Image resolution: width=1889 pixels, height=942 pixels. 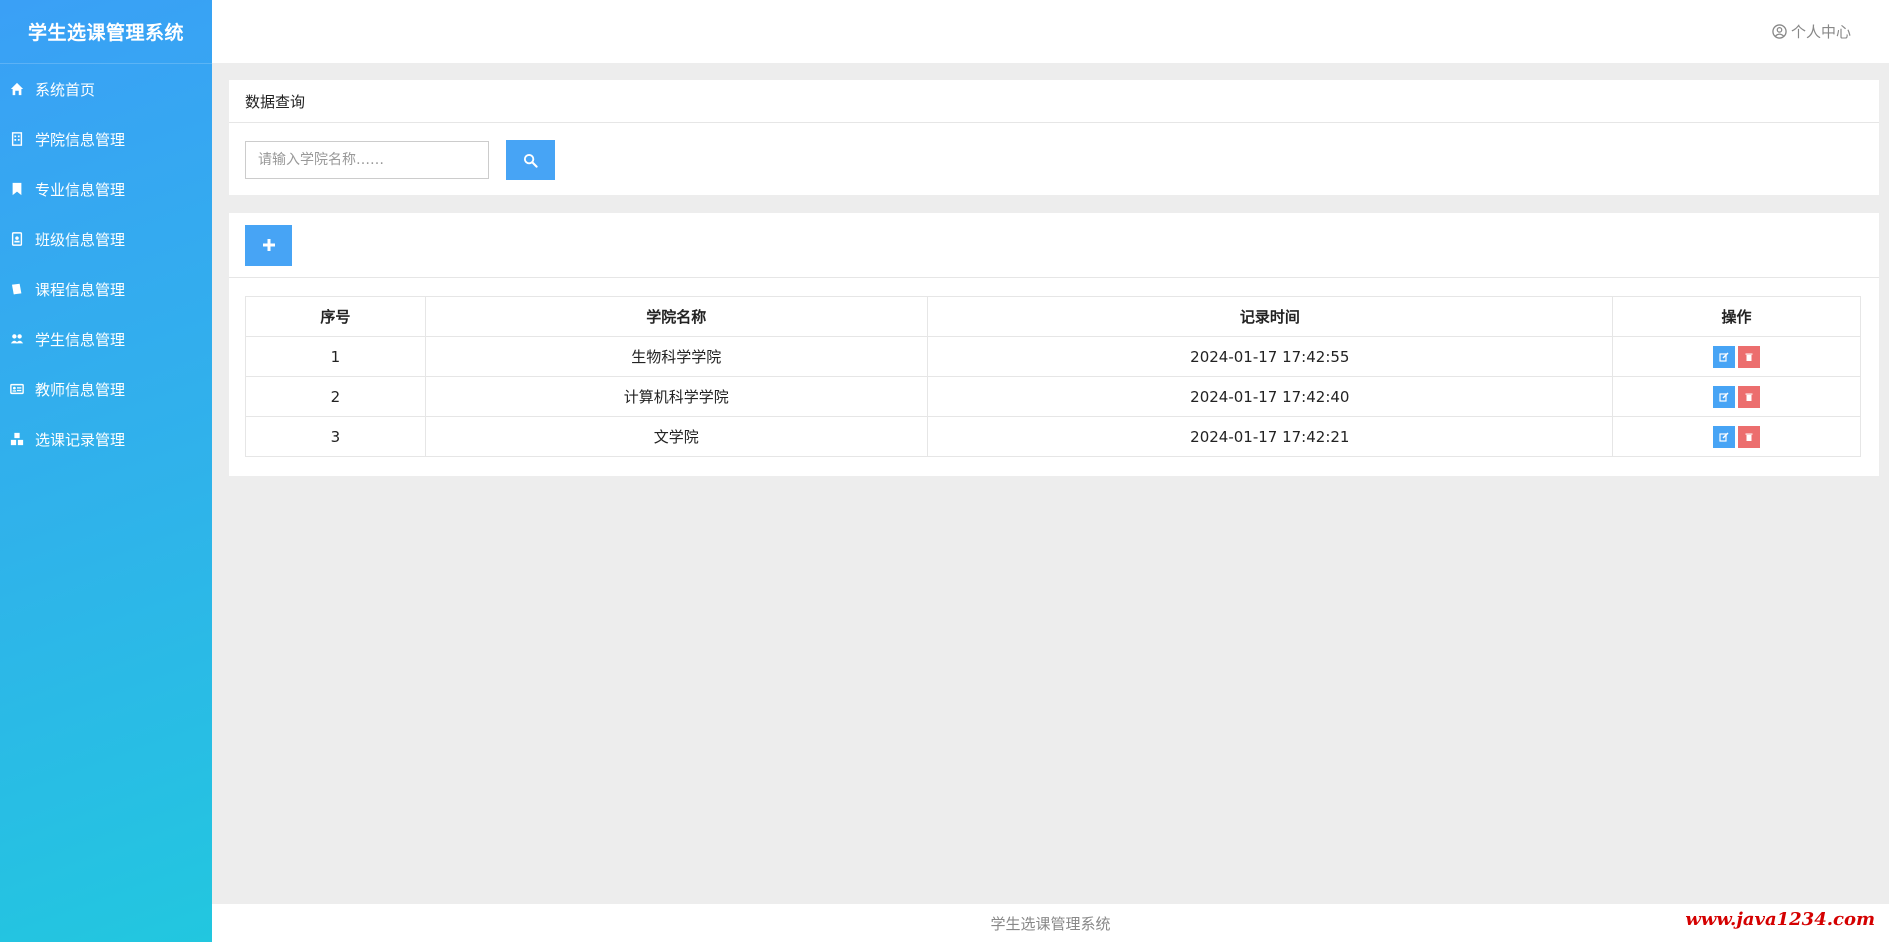 I want to click on table-header-row: 序号 学院名称 记录时间 操作, so click(x=1053, y=316).